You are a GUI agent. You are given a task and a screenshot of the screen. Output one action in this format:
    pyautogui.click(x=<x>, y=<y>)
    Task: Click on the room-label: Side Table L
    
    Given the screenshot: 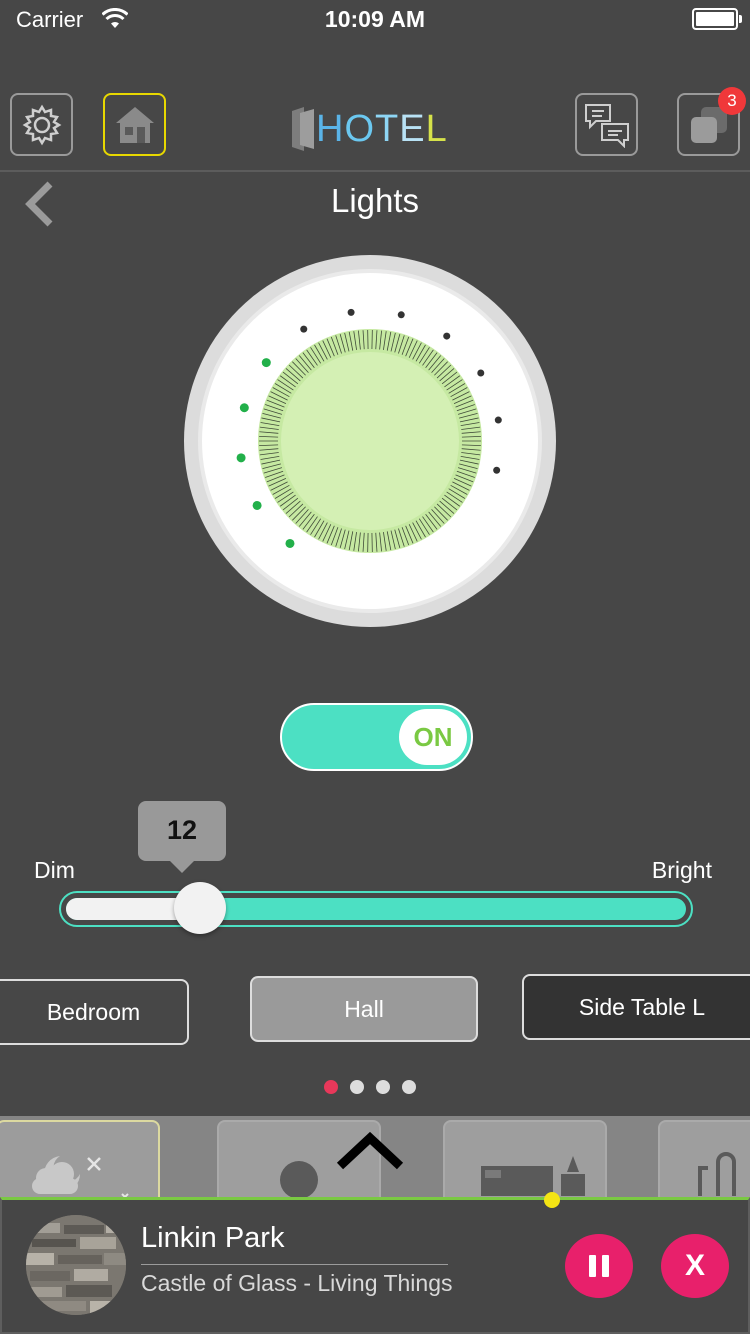 What is the action you would take?
    pyautogui.click(x=642, y=1006)
    